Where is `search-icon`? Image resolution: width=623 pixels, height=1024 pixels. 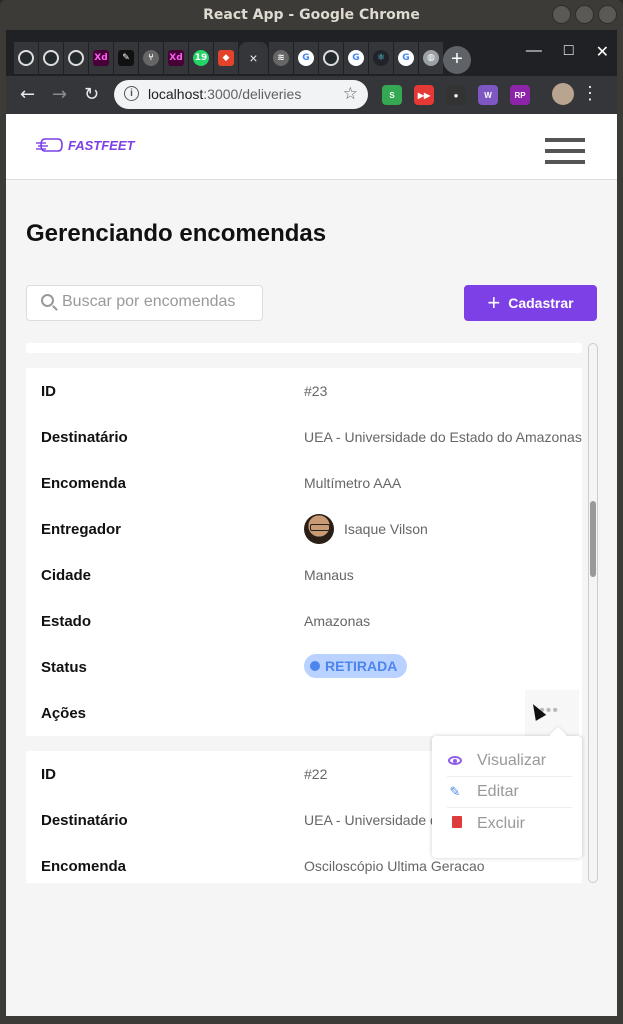
search-icon is located at coordinates (47, 300).